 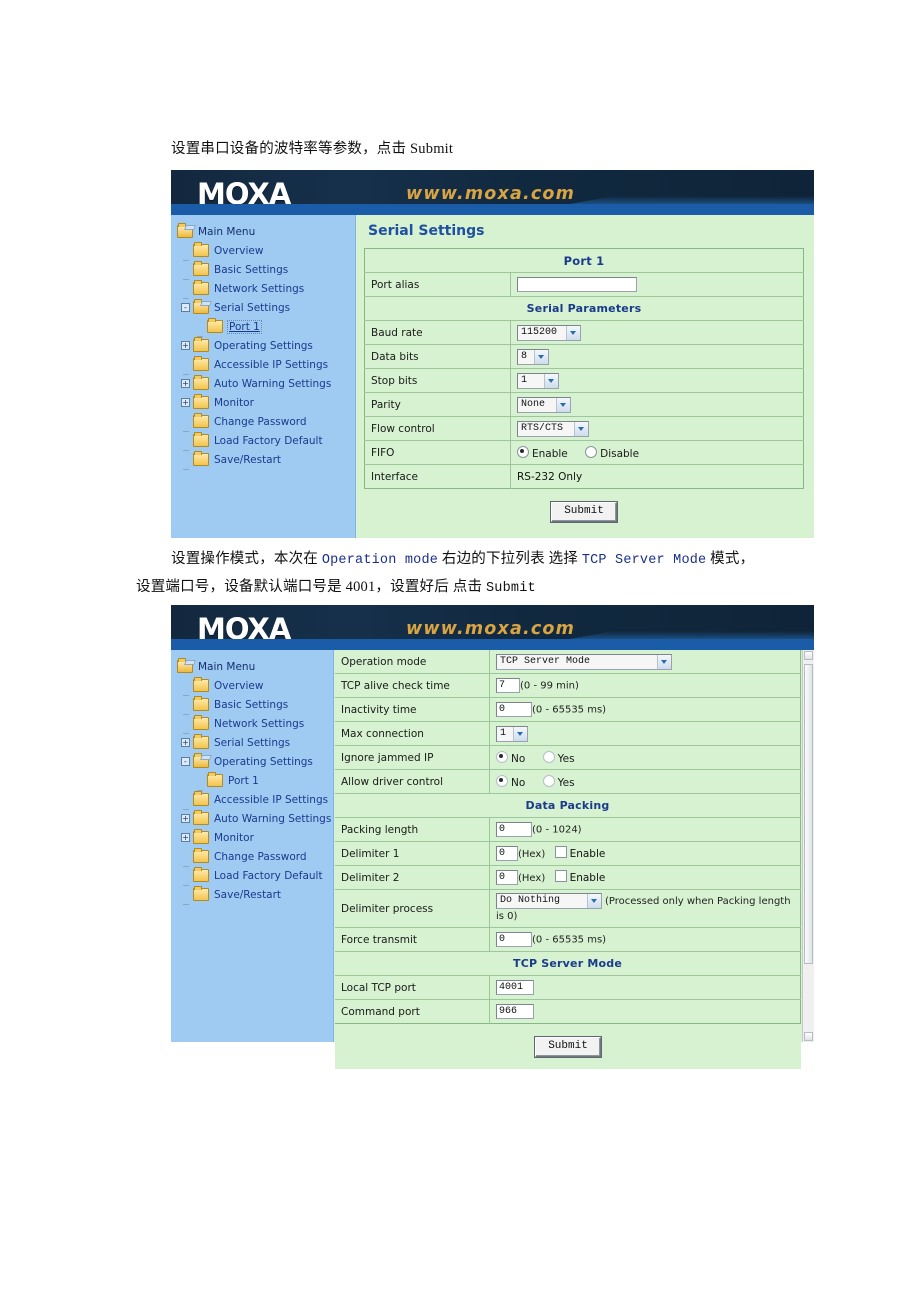 What do you see at coordinates (412, 877) in the screenshot?
I see `delimiter-2-label: Delimiter 2` at bounding box center [412, 877].